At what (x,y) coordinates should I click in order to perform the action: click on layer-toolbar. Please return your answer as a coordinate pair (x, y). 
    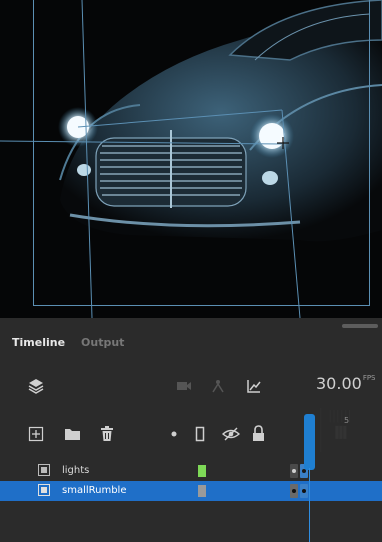
    Looking at the image, I should click on (145, 435).